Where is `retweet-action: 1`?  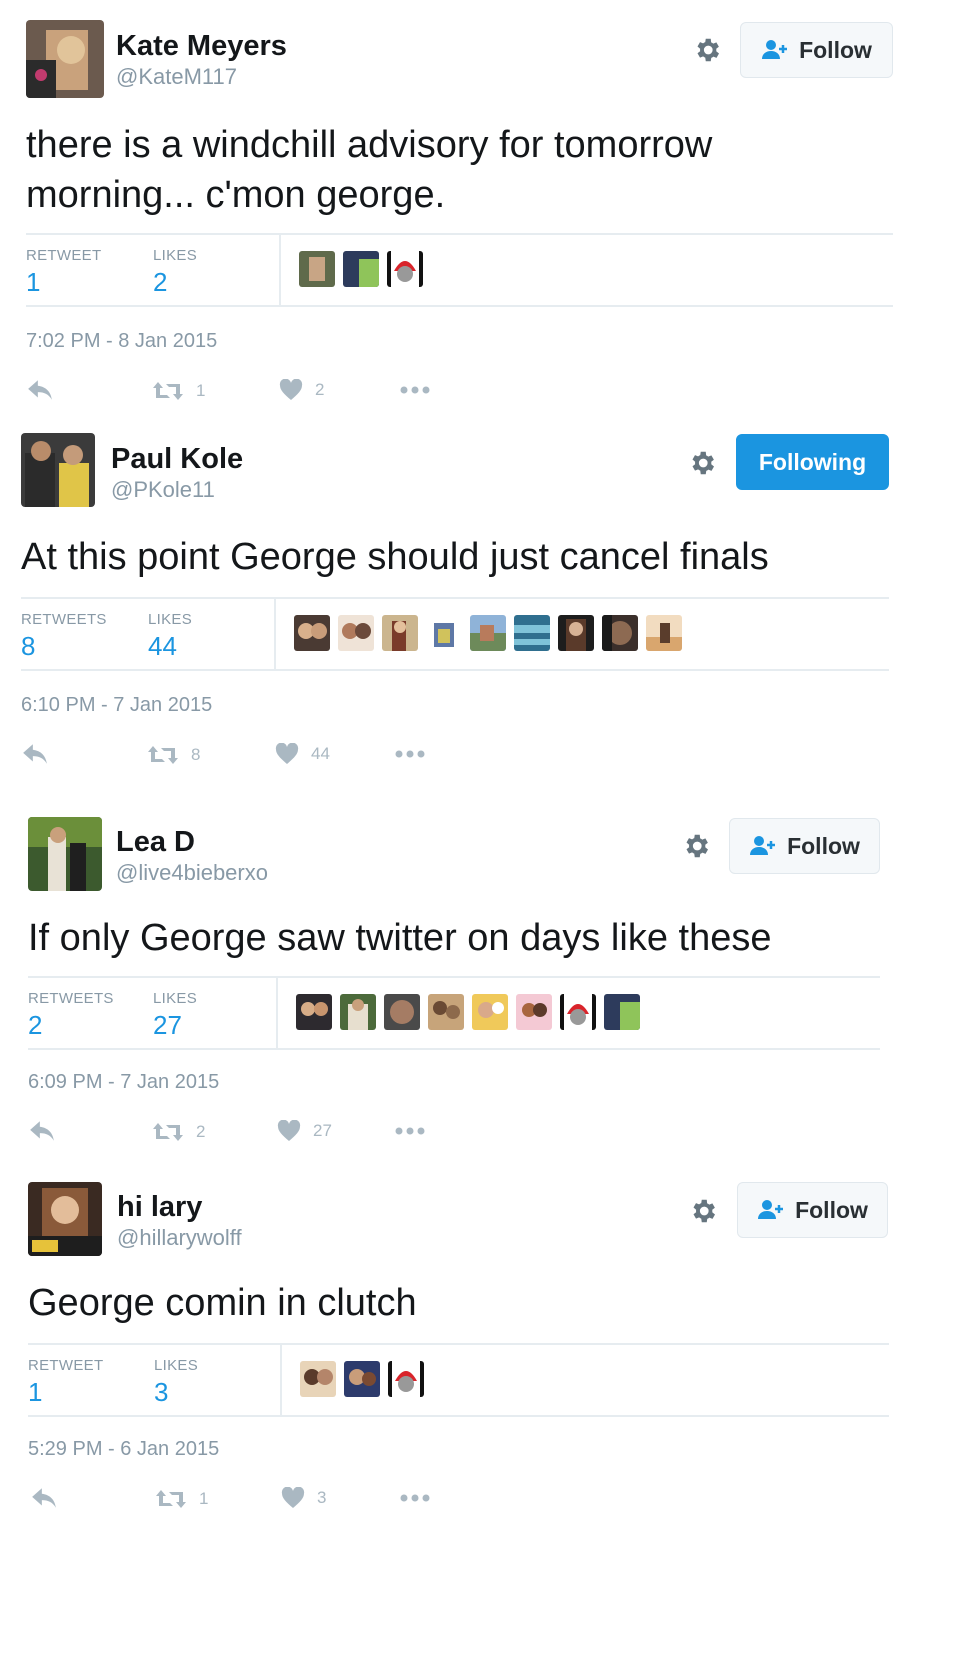 retweet-action: 1 is located at coordinates (181, 1499).